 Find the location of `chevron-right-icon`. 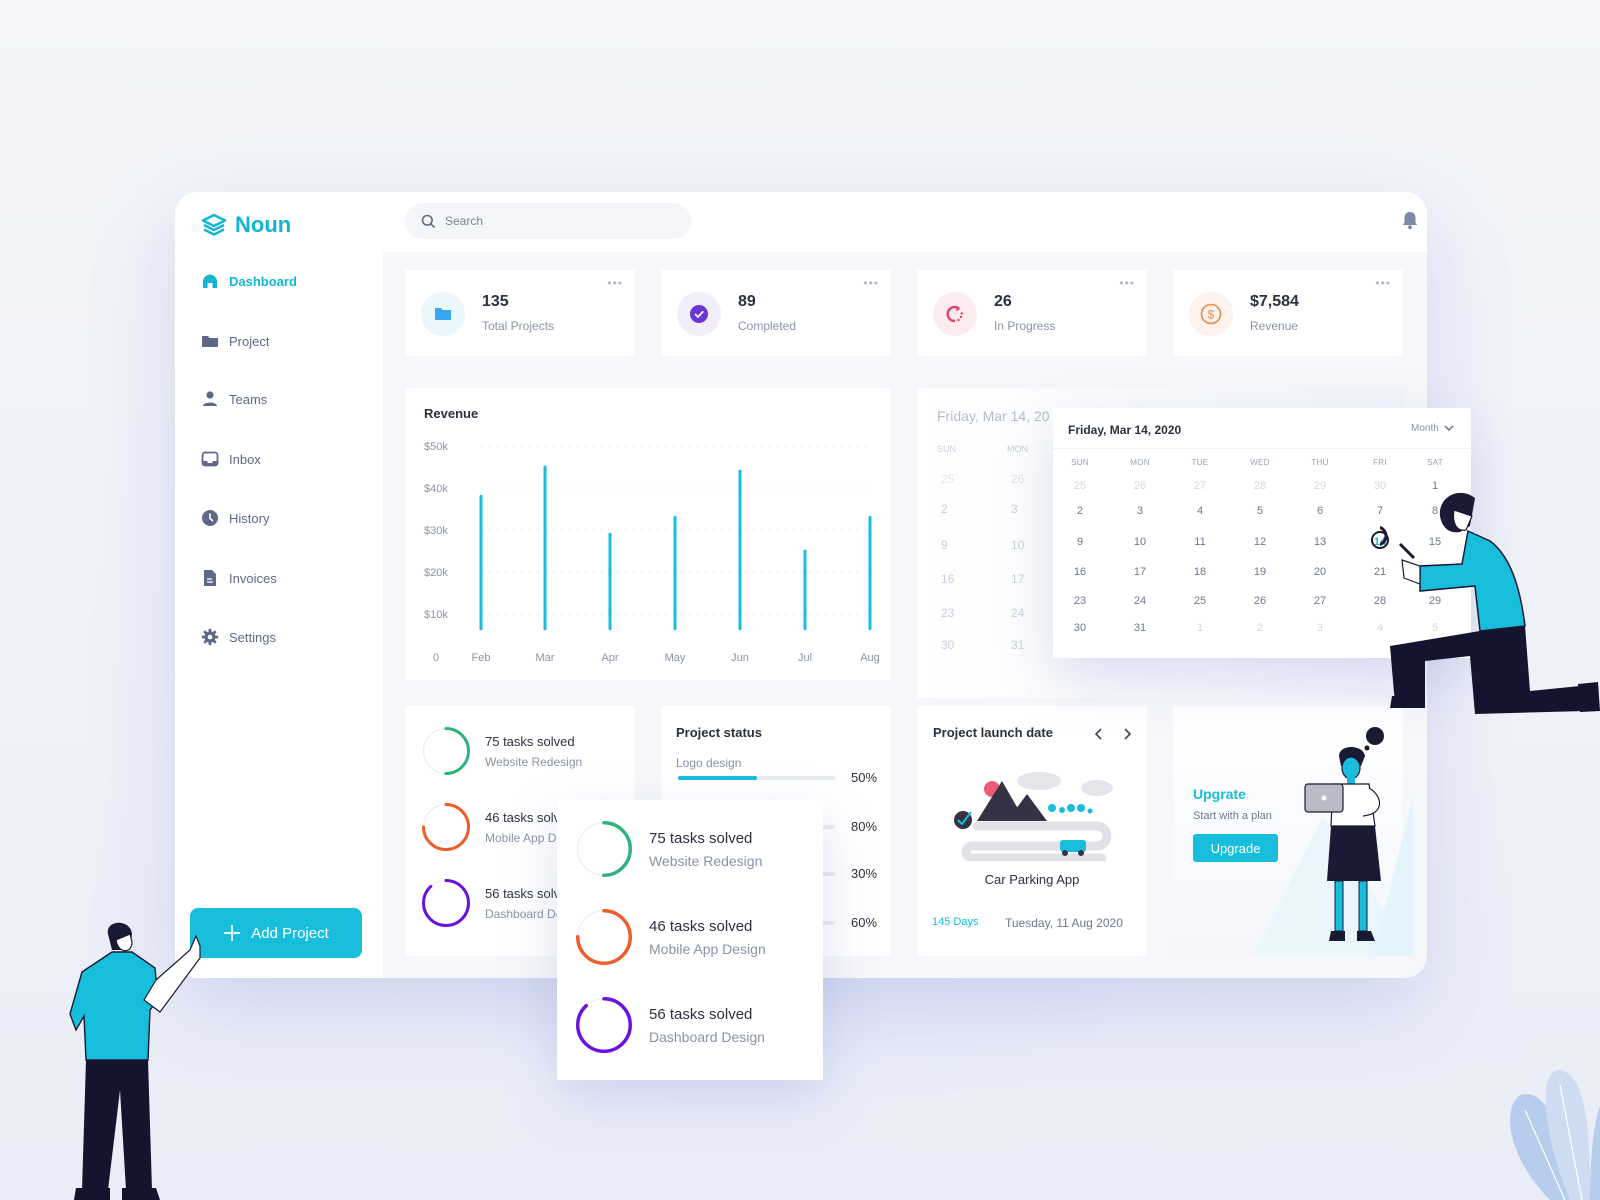

chevron-right-icon is located at coordinates (1127, 734).